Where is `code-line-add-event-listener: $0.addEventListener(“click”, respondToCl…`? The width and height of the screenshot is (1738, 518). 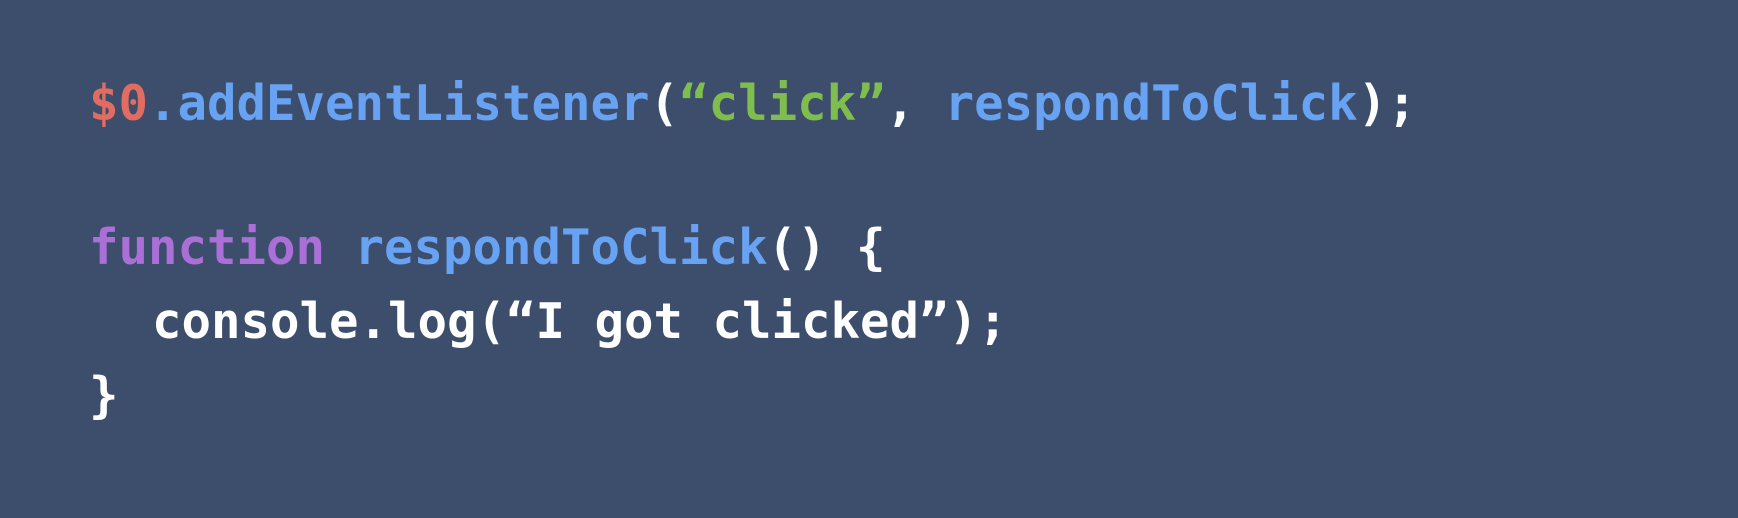
code-line-add-event-listener: $0.addEventListener(“click”, respondToCl… is located at coordinates (753, 104).